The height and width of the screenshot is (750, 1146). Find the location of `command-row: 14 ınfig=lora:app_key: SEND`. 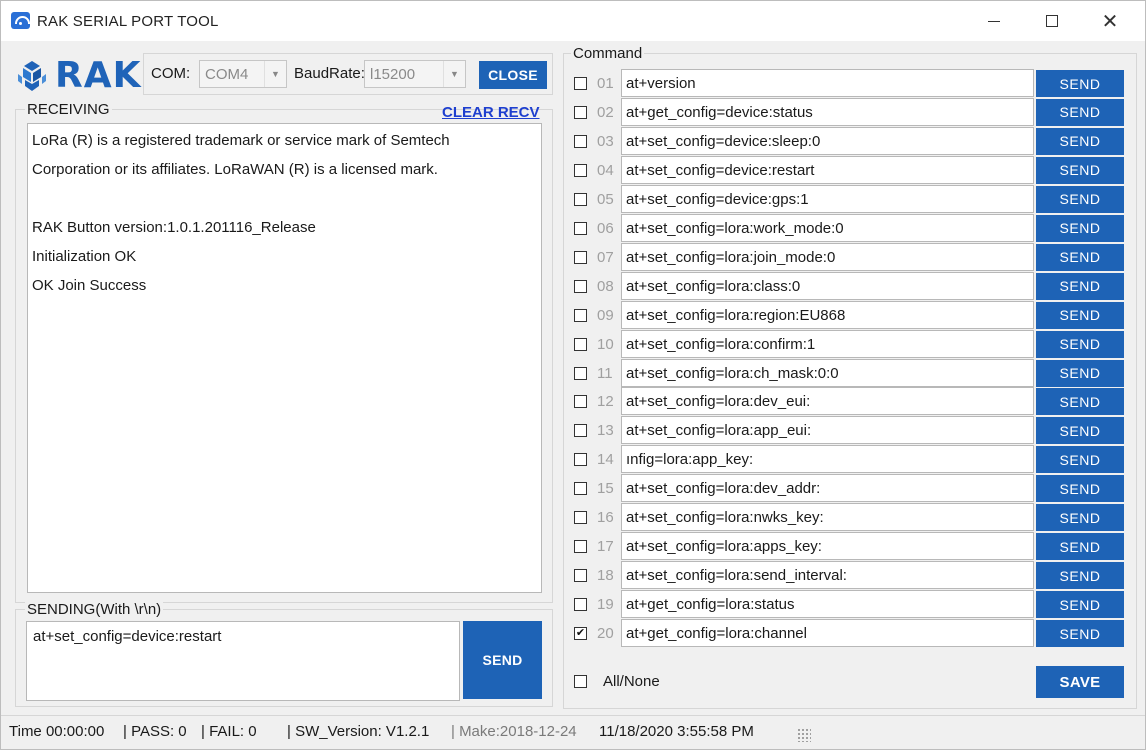

command-row: 14 ınfig=lora:app_key: SEND is located at coordinates (849, 459).